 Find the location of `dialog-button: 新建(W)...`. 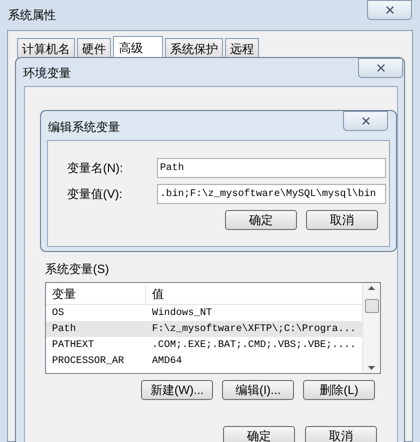

dialog-button: 新建(W)... is located at coordinates (177, 390).